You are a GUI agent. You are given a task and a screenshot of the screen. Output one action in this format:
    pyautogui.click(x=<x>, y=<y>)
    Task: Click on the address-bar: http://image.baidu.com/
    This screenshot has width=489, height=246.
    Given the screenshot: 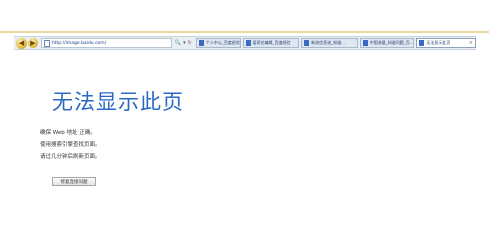 What is the action you would take?
    pyautogui.click(x=106, y=43)
    